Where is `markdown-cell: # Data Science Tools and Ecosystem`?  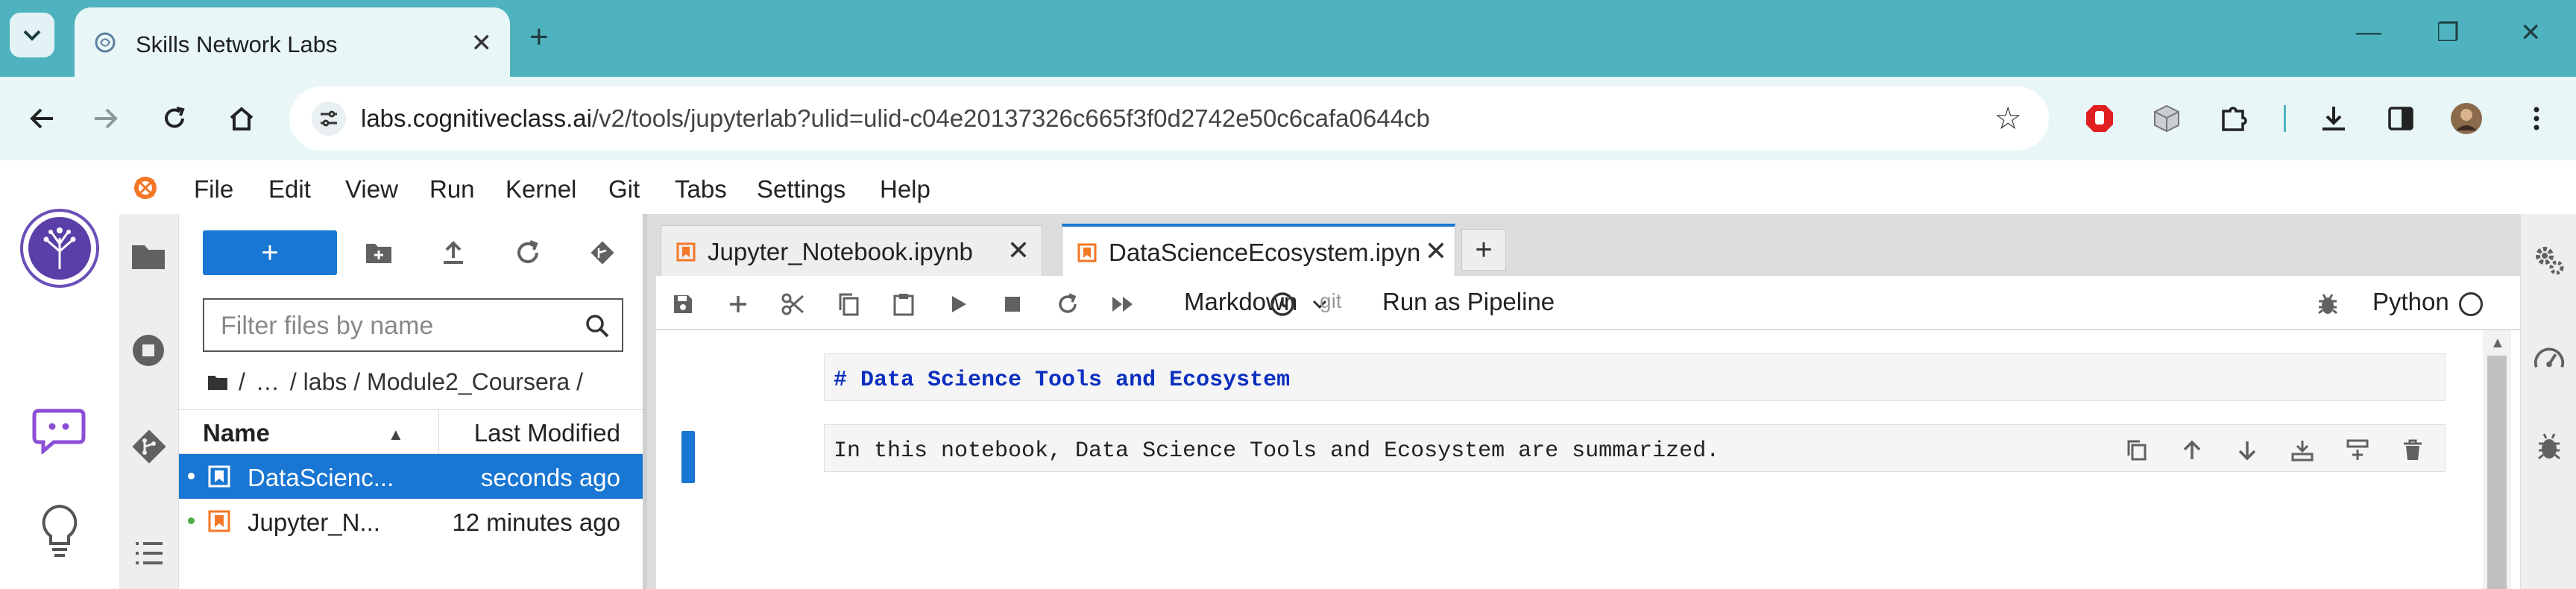
markdown-cell: # Data Science Tools and Ecosystem is located at coordinates (1635, 377).